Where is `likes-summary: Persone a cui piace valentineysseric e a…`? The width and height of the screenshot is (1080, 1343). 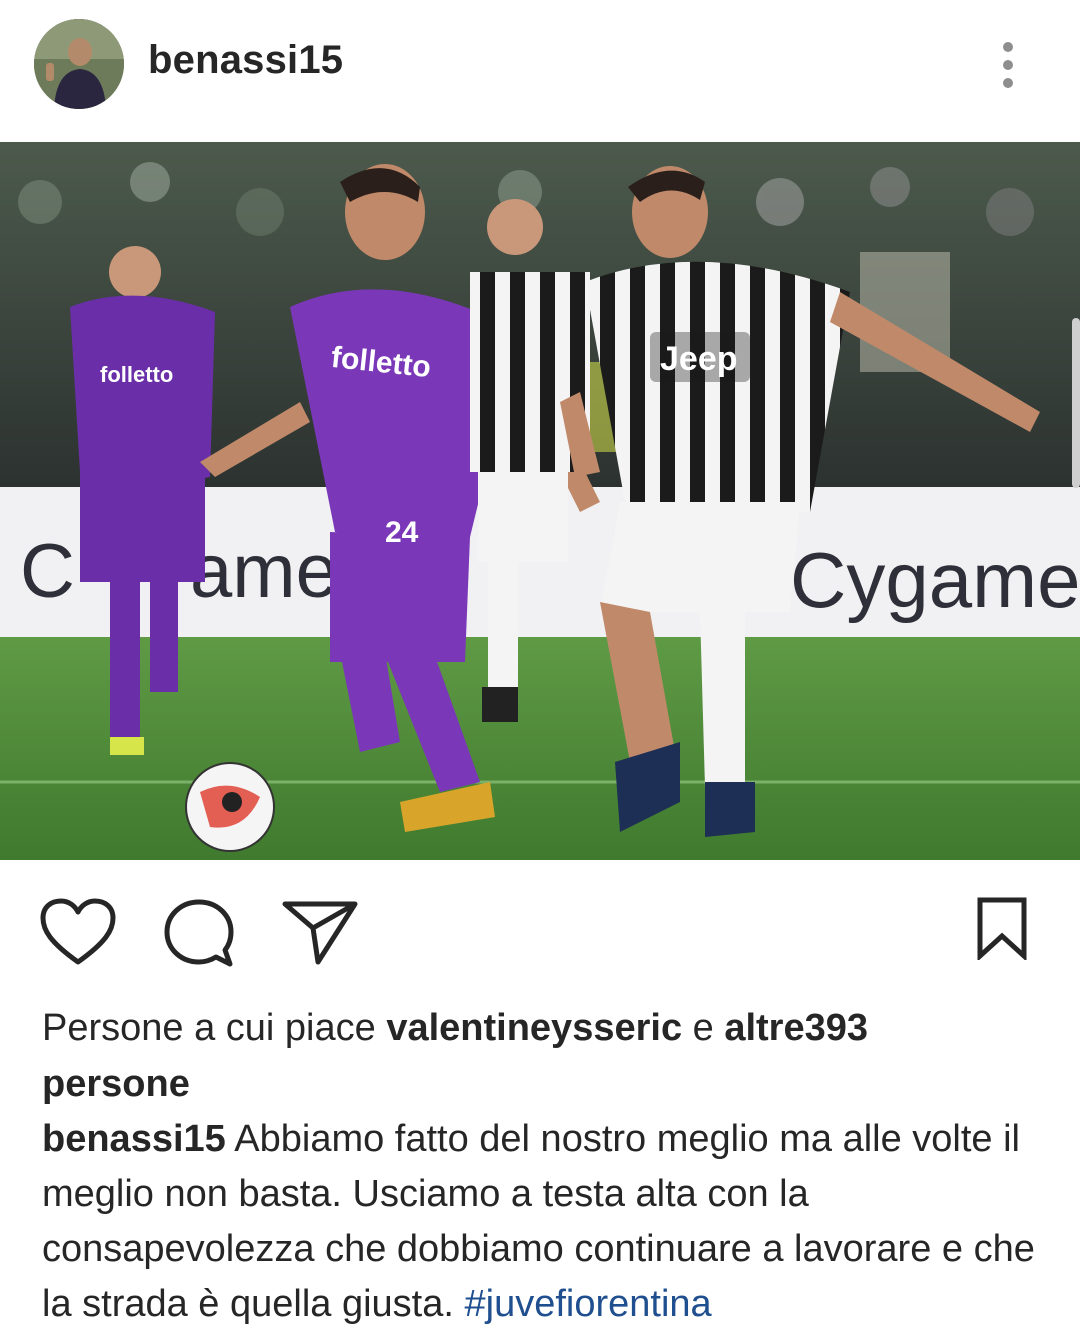
likes-summary: Persone a cui piace valentineysseric e a… is located at coordinates (542, 1056).